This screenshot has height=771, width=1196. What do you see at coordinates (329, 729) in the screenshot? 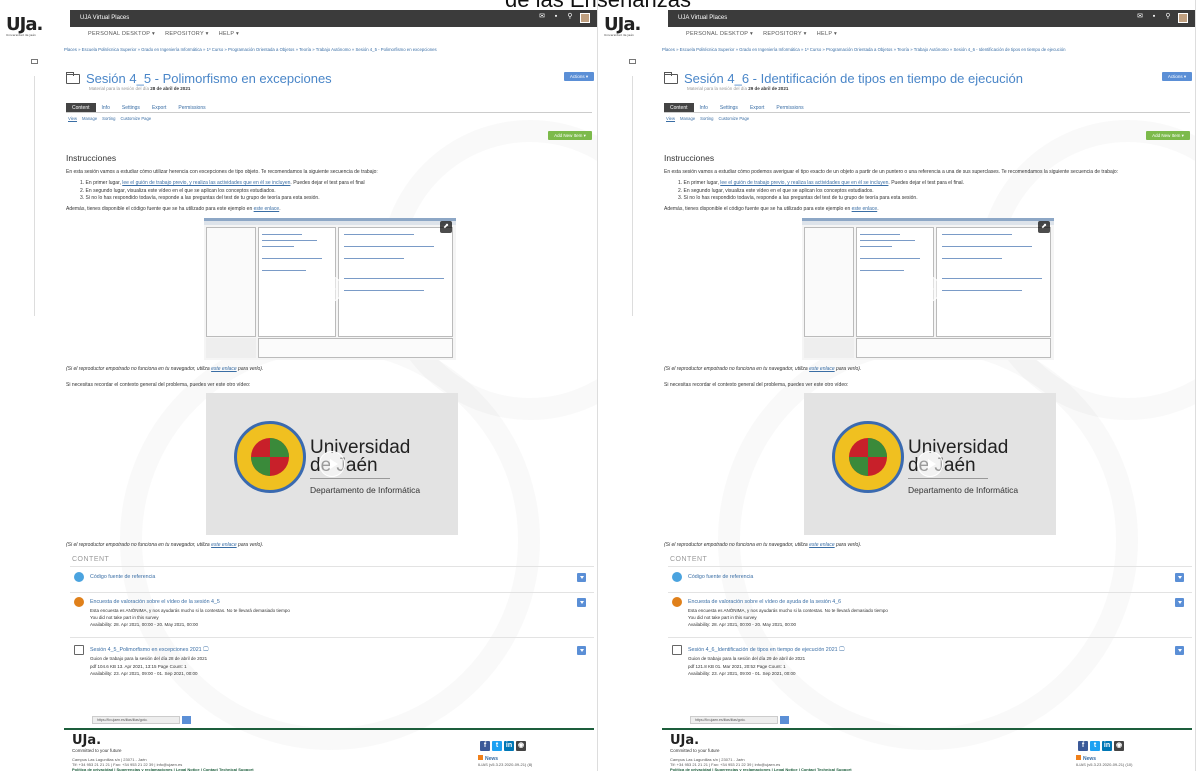
I see `footer-line` at bounding box center [329, 729].